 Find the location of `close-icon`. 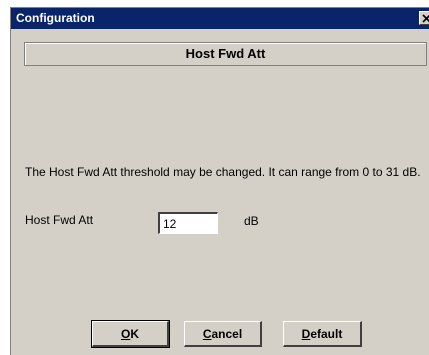

close-icon is located at coordinates (425, 18).